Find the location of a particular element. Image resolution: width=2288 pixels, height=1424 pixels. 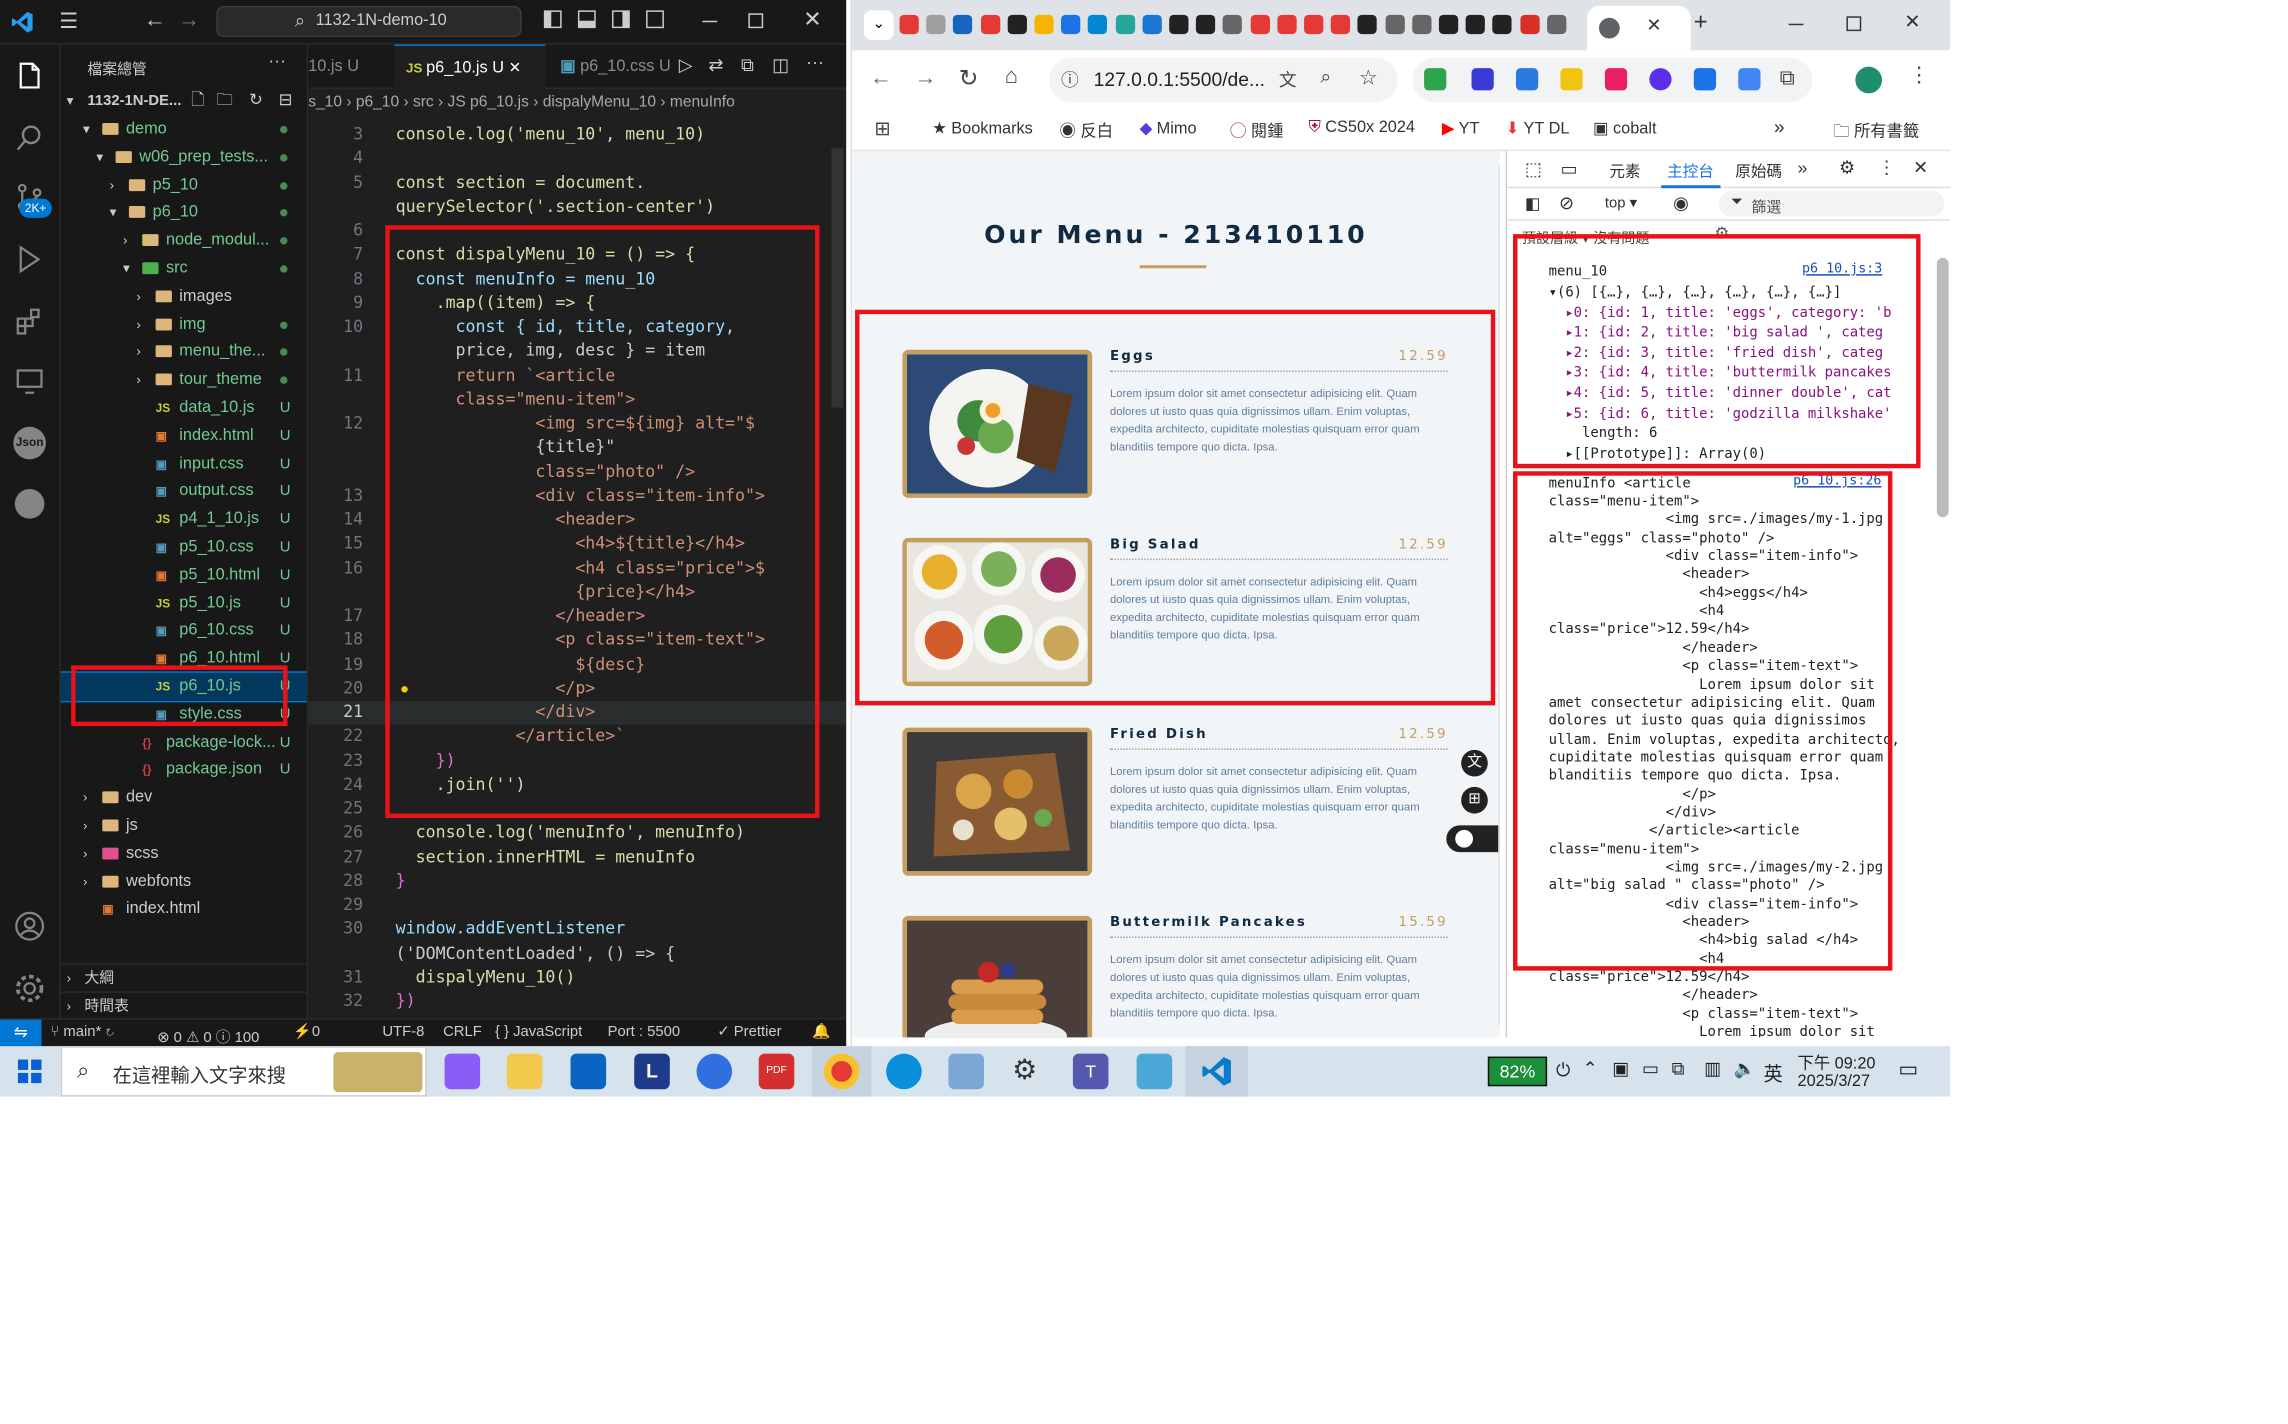

breadcrumb-item: menuInfo is located at coordinates (702, 102).